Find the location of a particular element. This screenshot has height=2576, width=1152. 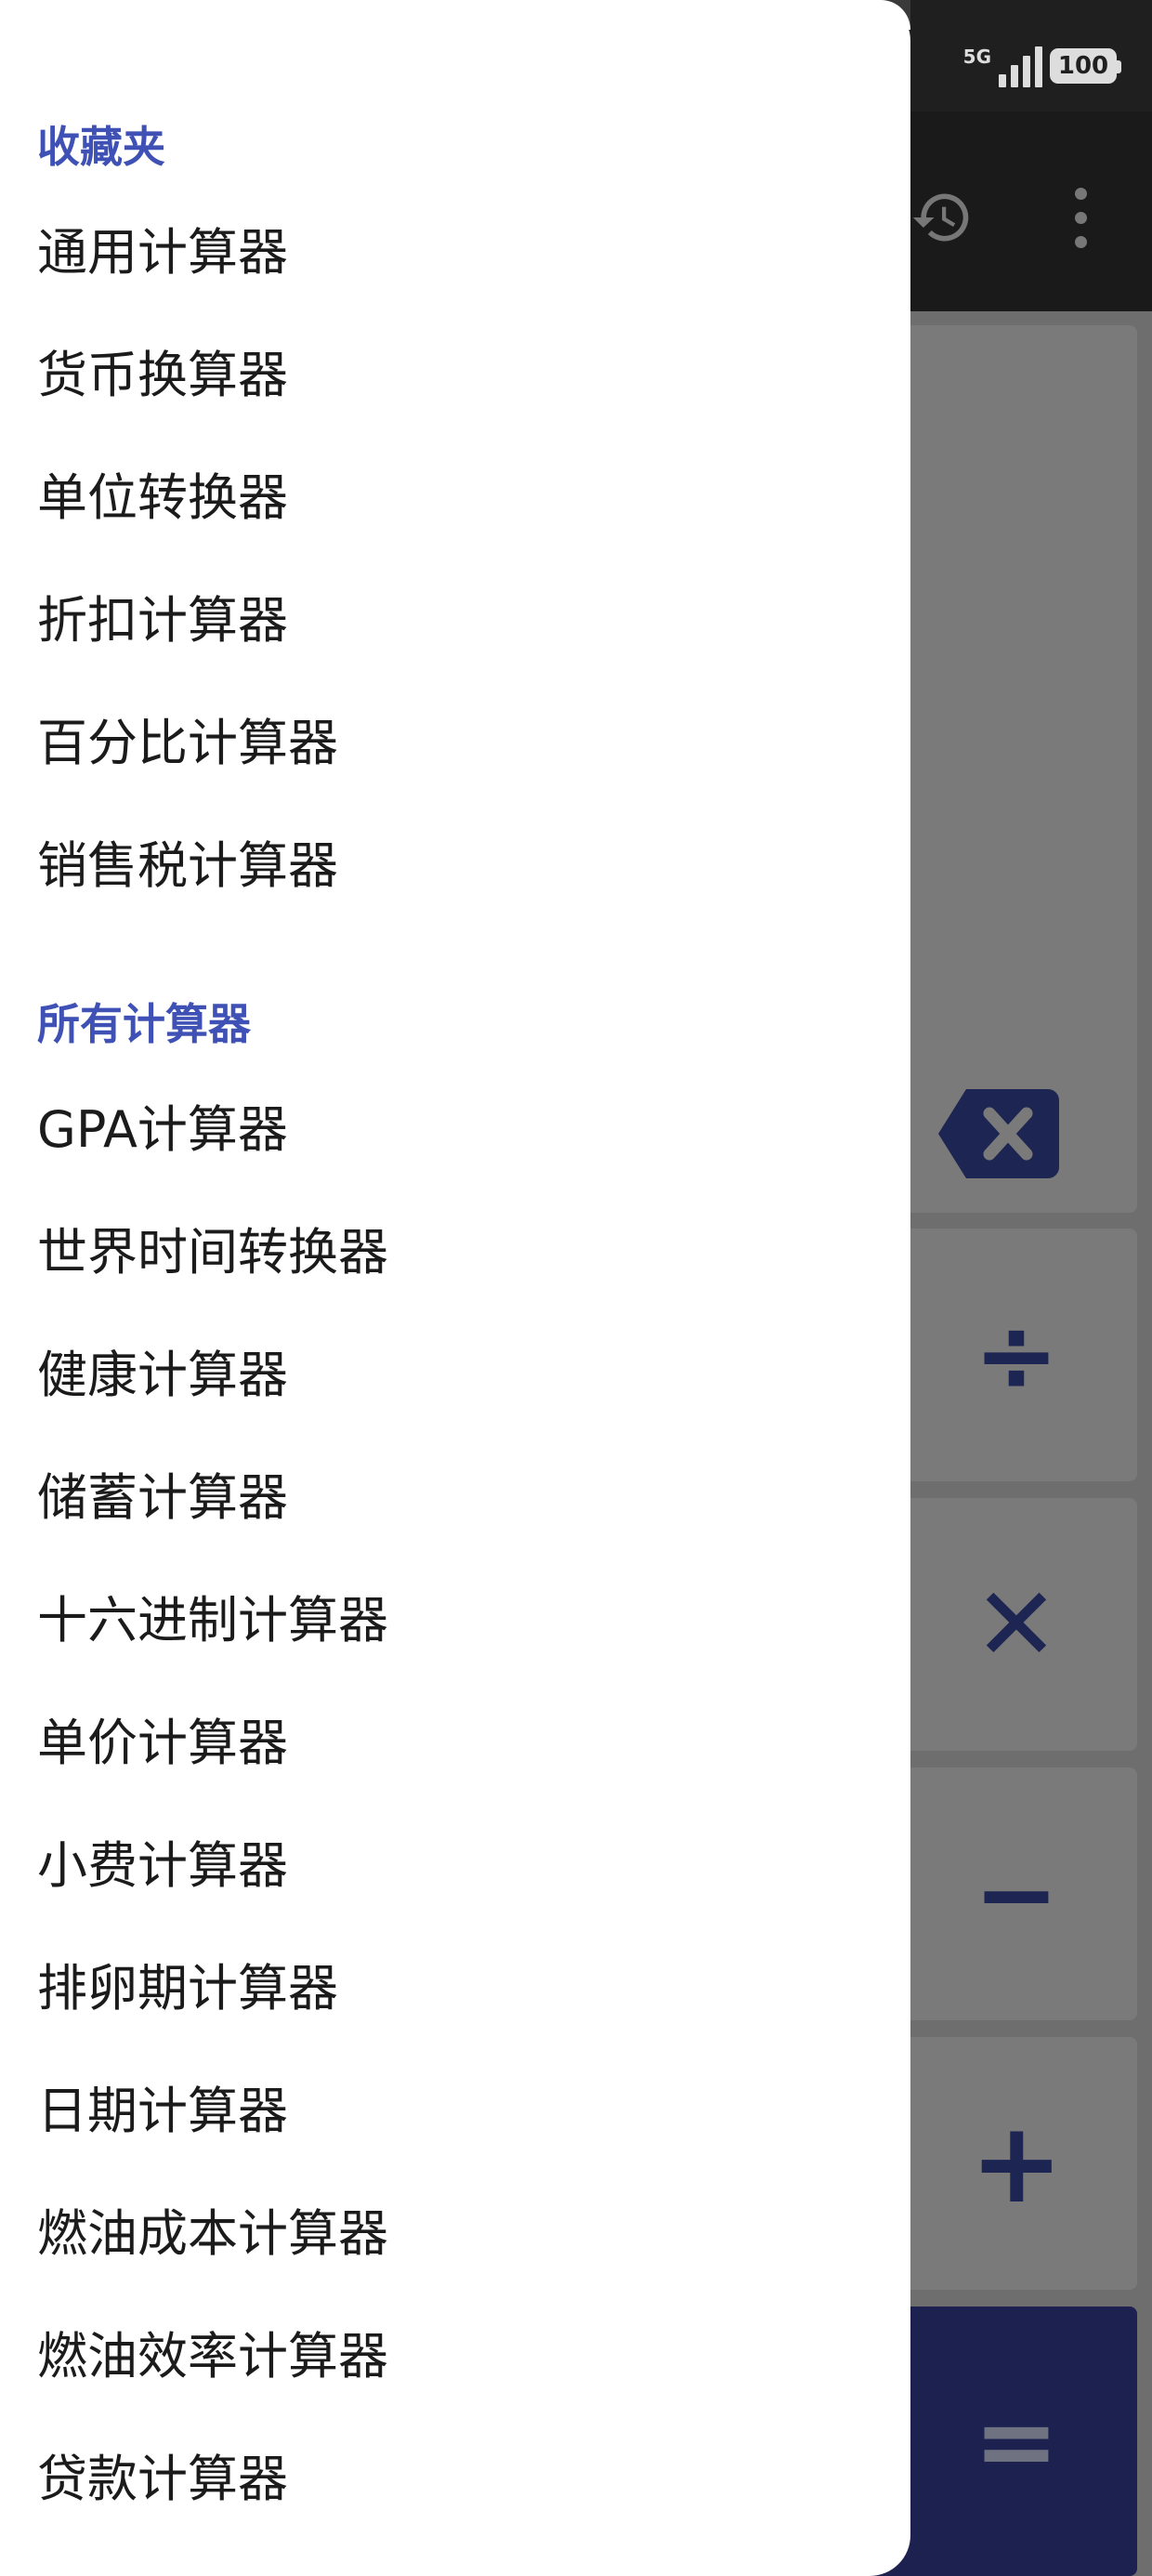

signal-icon is located at coordinates (1020, 66).